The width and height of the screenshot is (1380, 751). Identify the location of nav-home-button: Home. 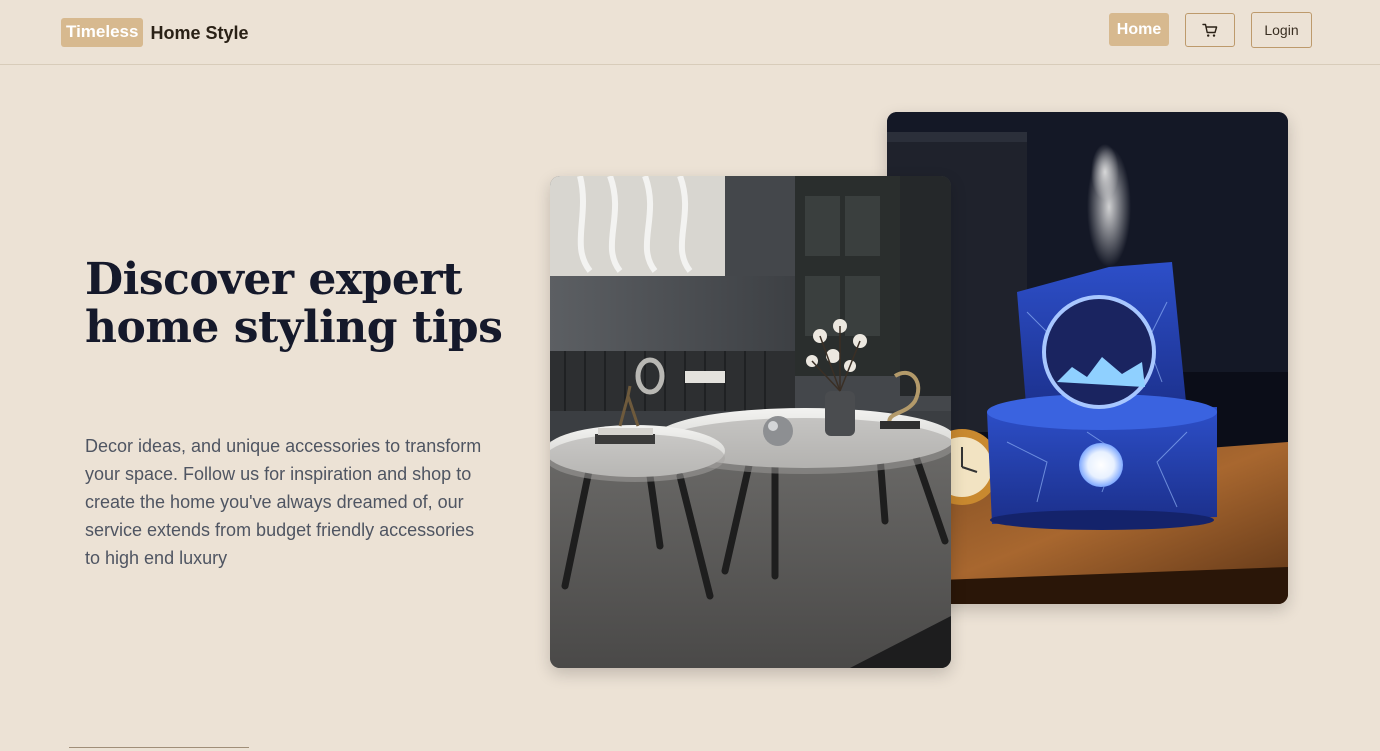
(1139, 29).